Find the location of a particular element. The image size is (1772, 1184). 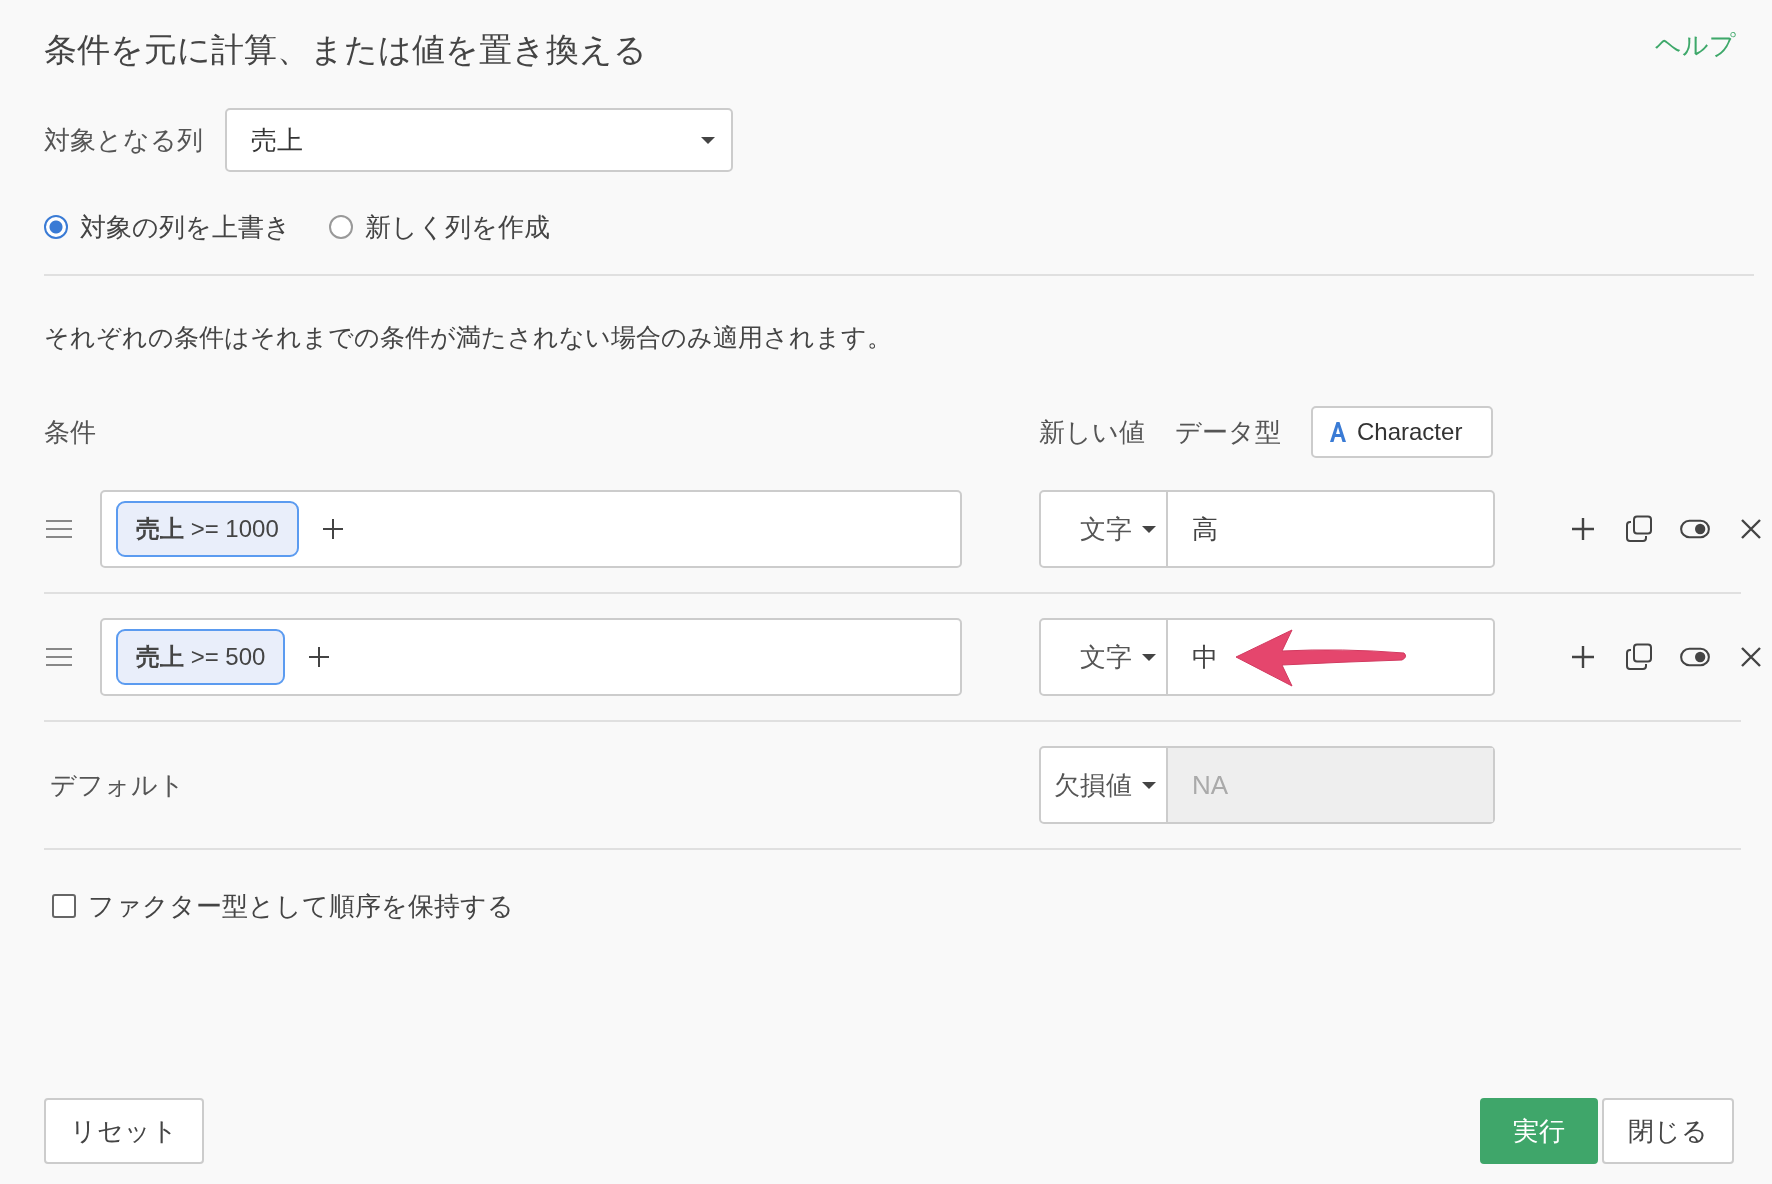

condition-field: 売上 >= 500 is located at coordinates (531, 657).